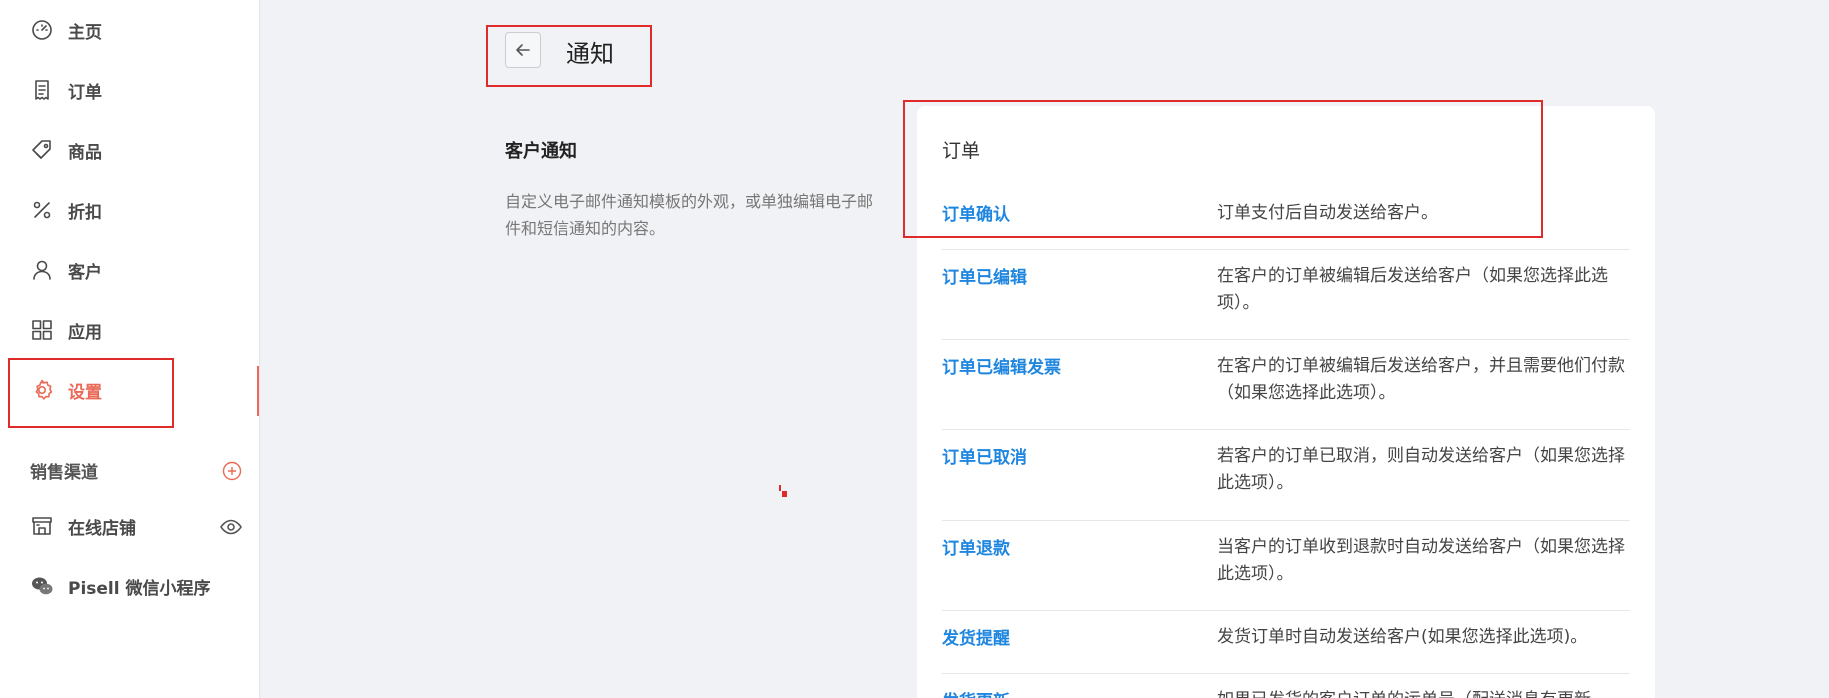 This screenshot has width=1829, height=698. What do you see at coordinates (102, 528) in the screenshot?
I see `sidebar-item-label: 在线店铺` at bounding box center [102, 528].